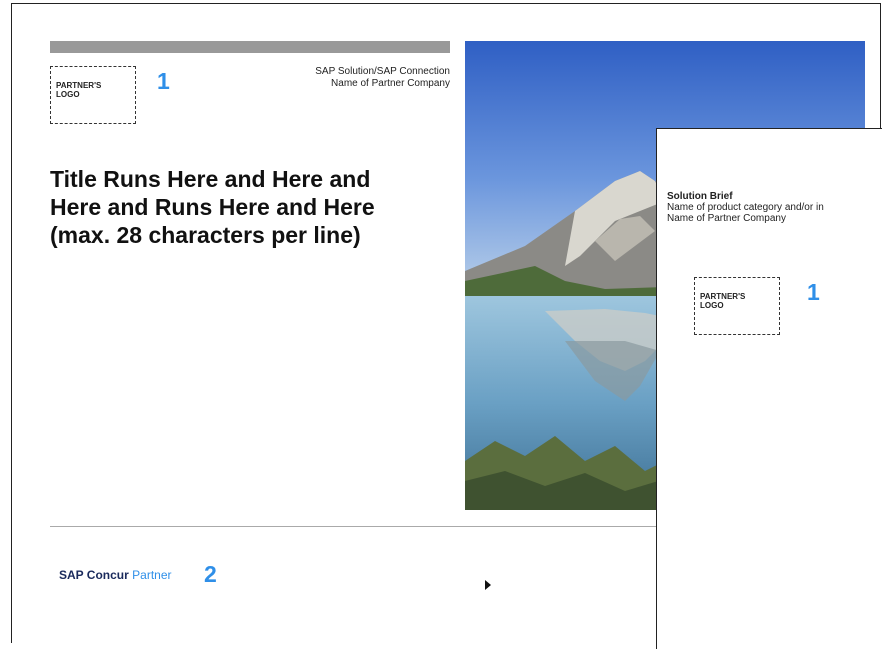  I want to click on brief-title: Solution Brief, so click(700, 196).